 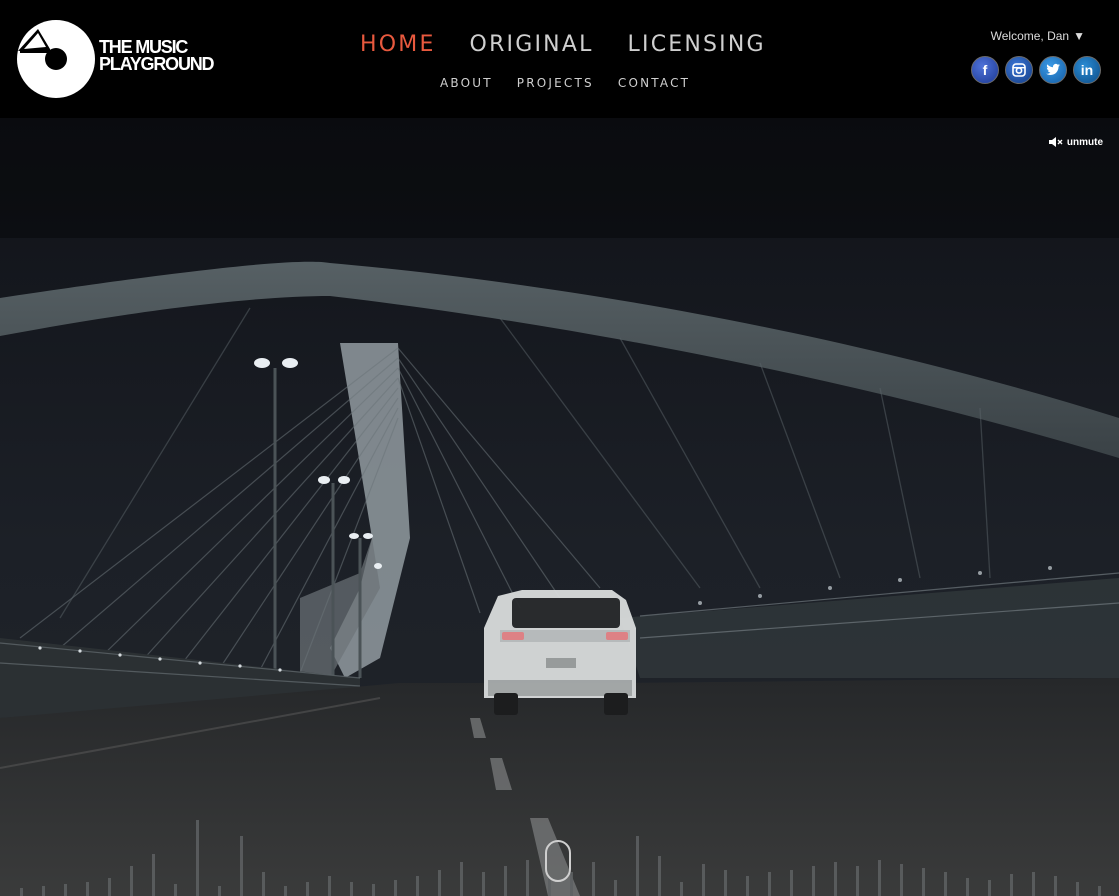 I want to click on vinyl-logo-icon, so click(x=56, y=59).